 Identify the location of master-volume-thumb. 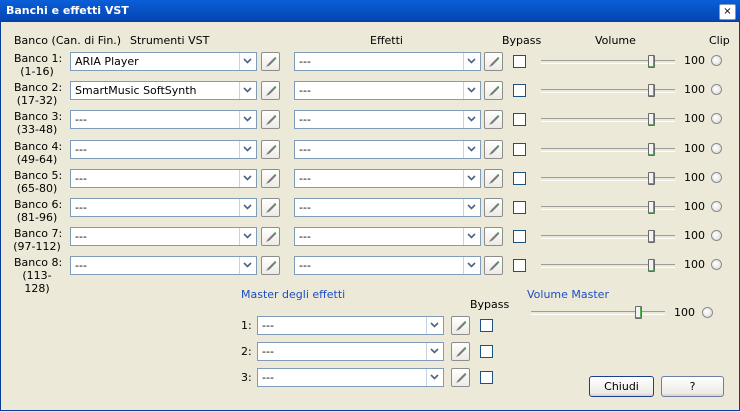
(638, 312).